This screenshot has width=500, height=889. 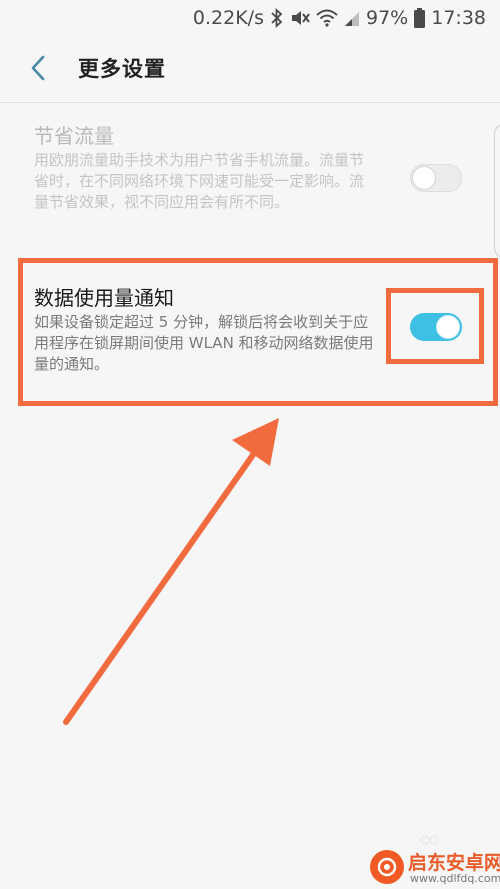 I want to click on watermark-brand: 启东安卓网, so click(x=454, y=863).